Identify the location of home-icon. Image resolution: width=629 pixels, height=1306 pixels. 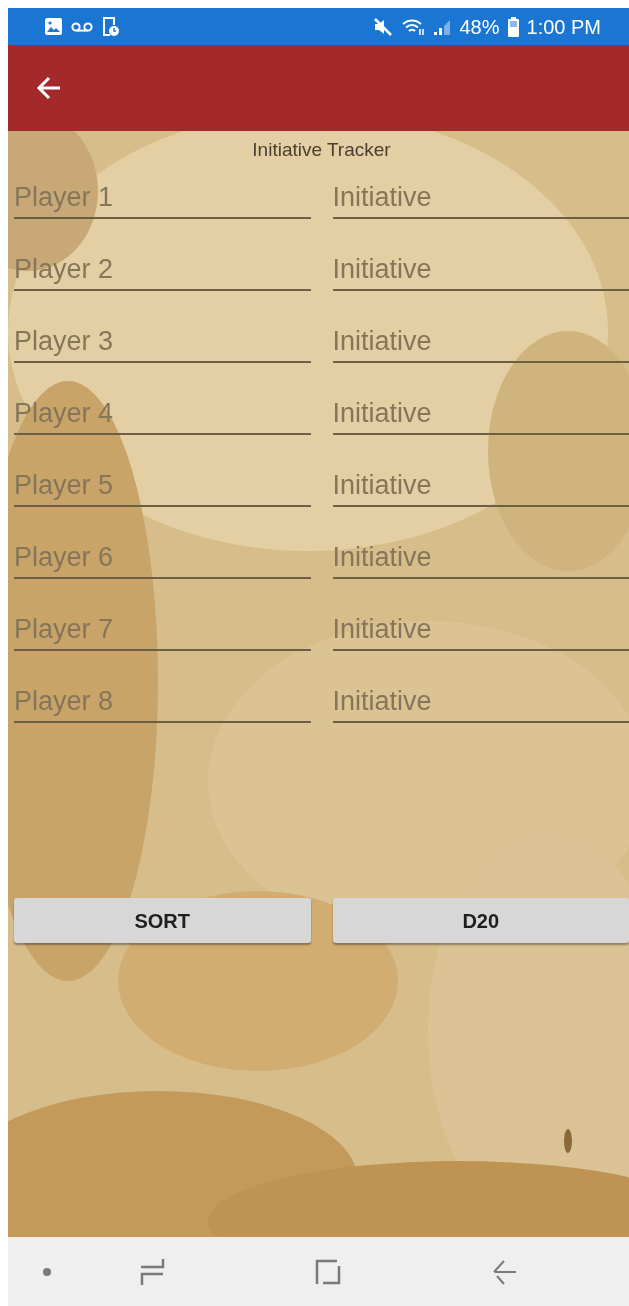
(328, 1271).